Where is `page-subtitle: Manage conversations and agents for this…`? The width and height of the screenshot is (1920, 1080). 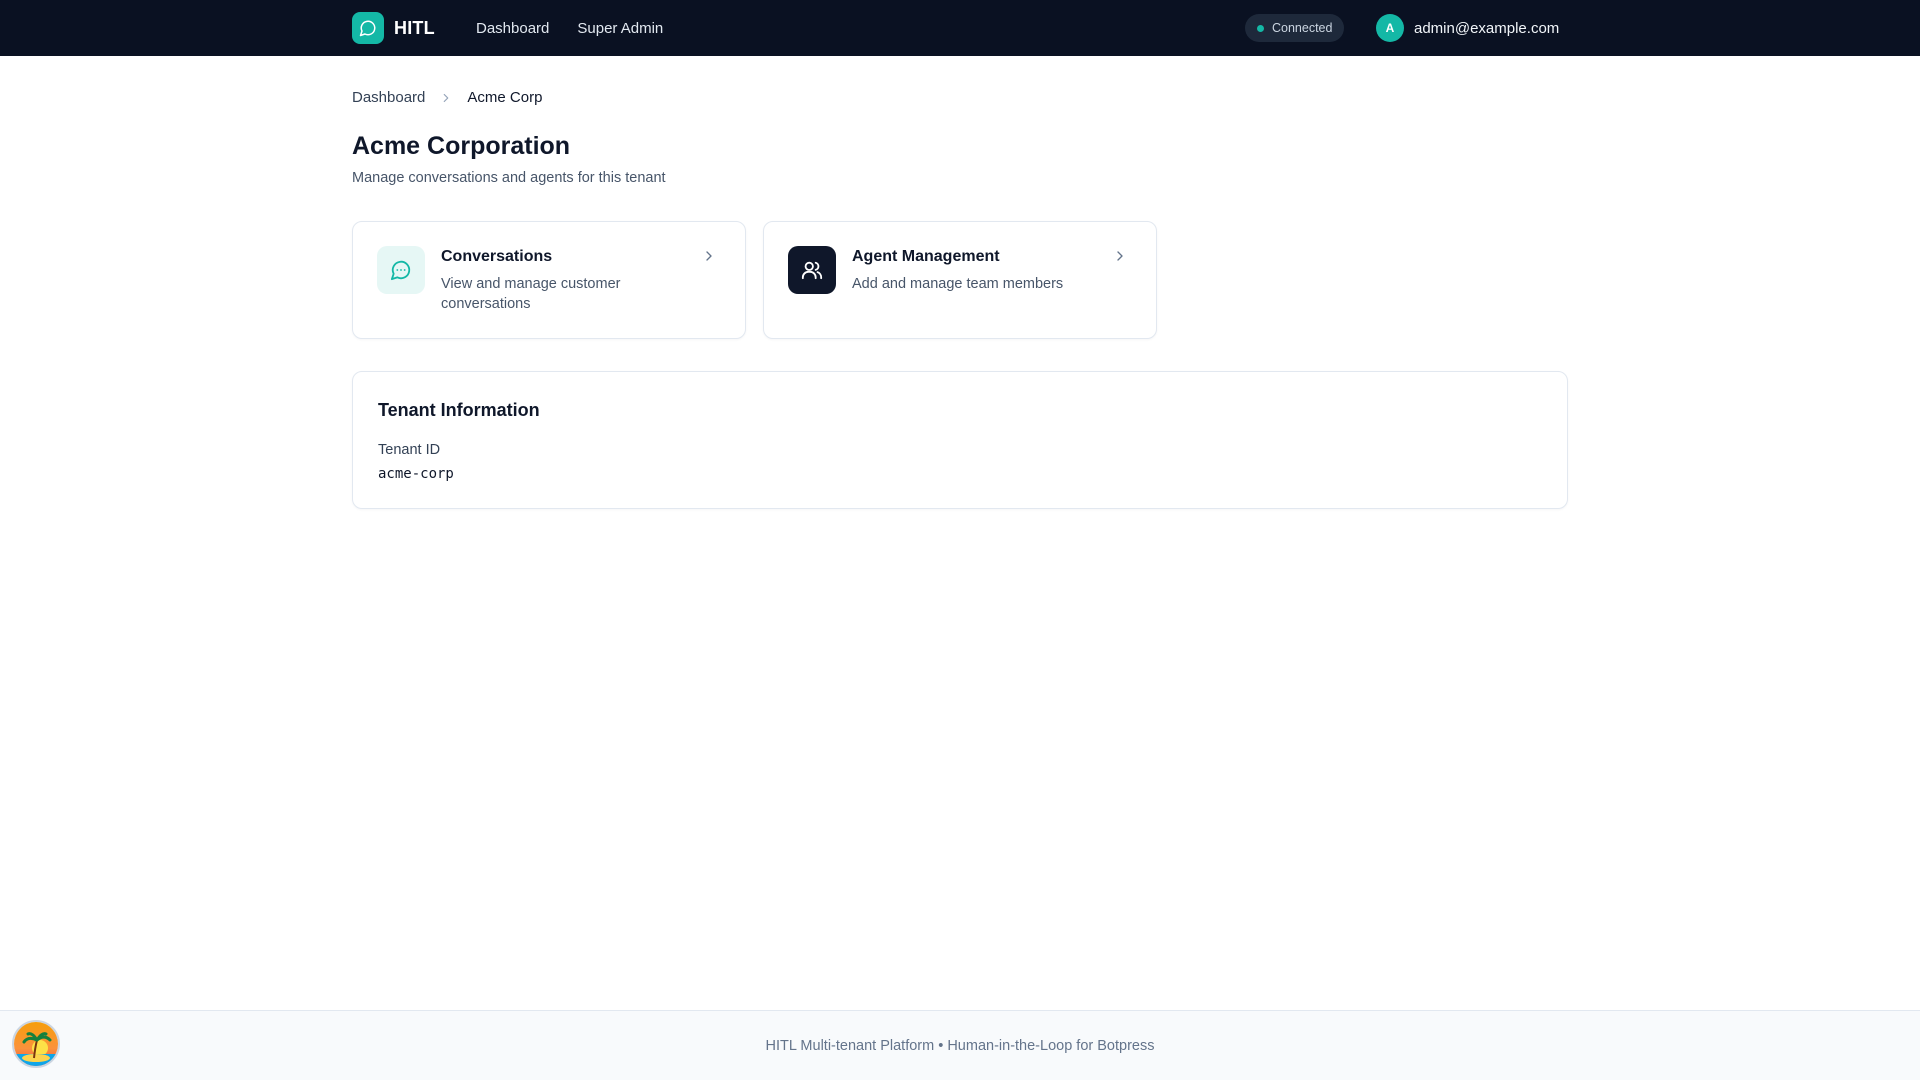
page-subtitle: Manage conversations and agents for this… is located at coordinates (509, 178).